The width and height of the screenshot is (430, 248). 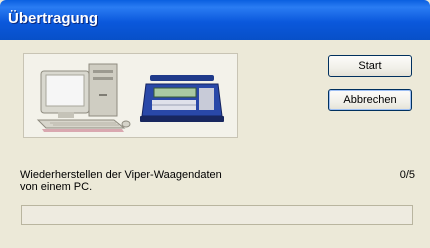 What do you see at coordinates (56, 187) in the screenshot?
I see `status-line-2: von einem PC.` at bounding box center [56, 187].